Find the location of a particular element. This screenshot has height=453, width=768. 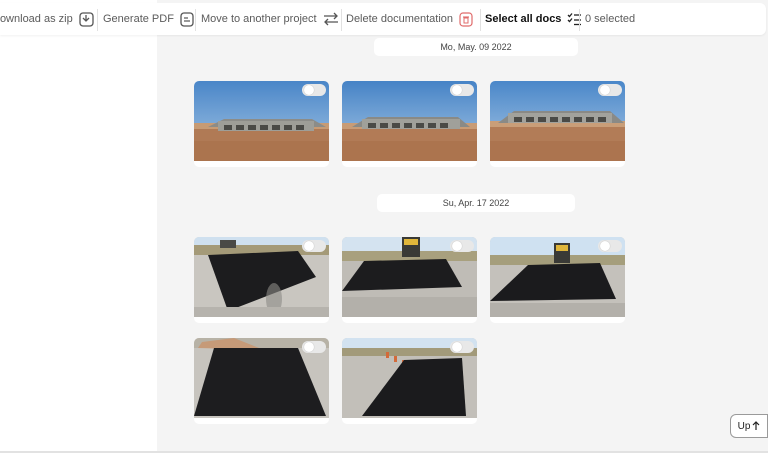

up-label: Up is located at coordinates (744, 426).